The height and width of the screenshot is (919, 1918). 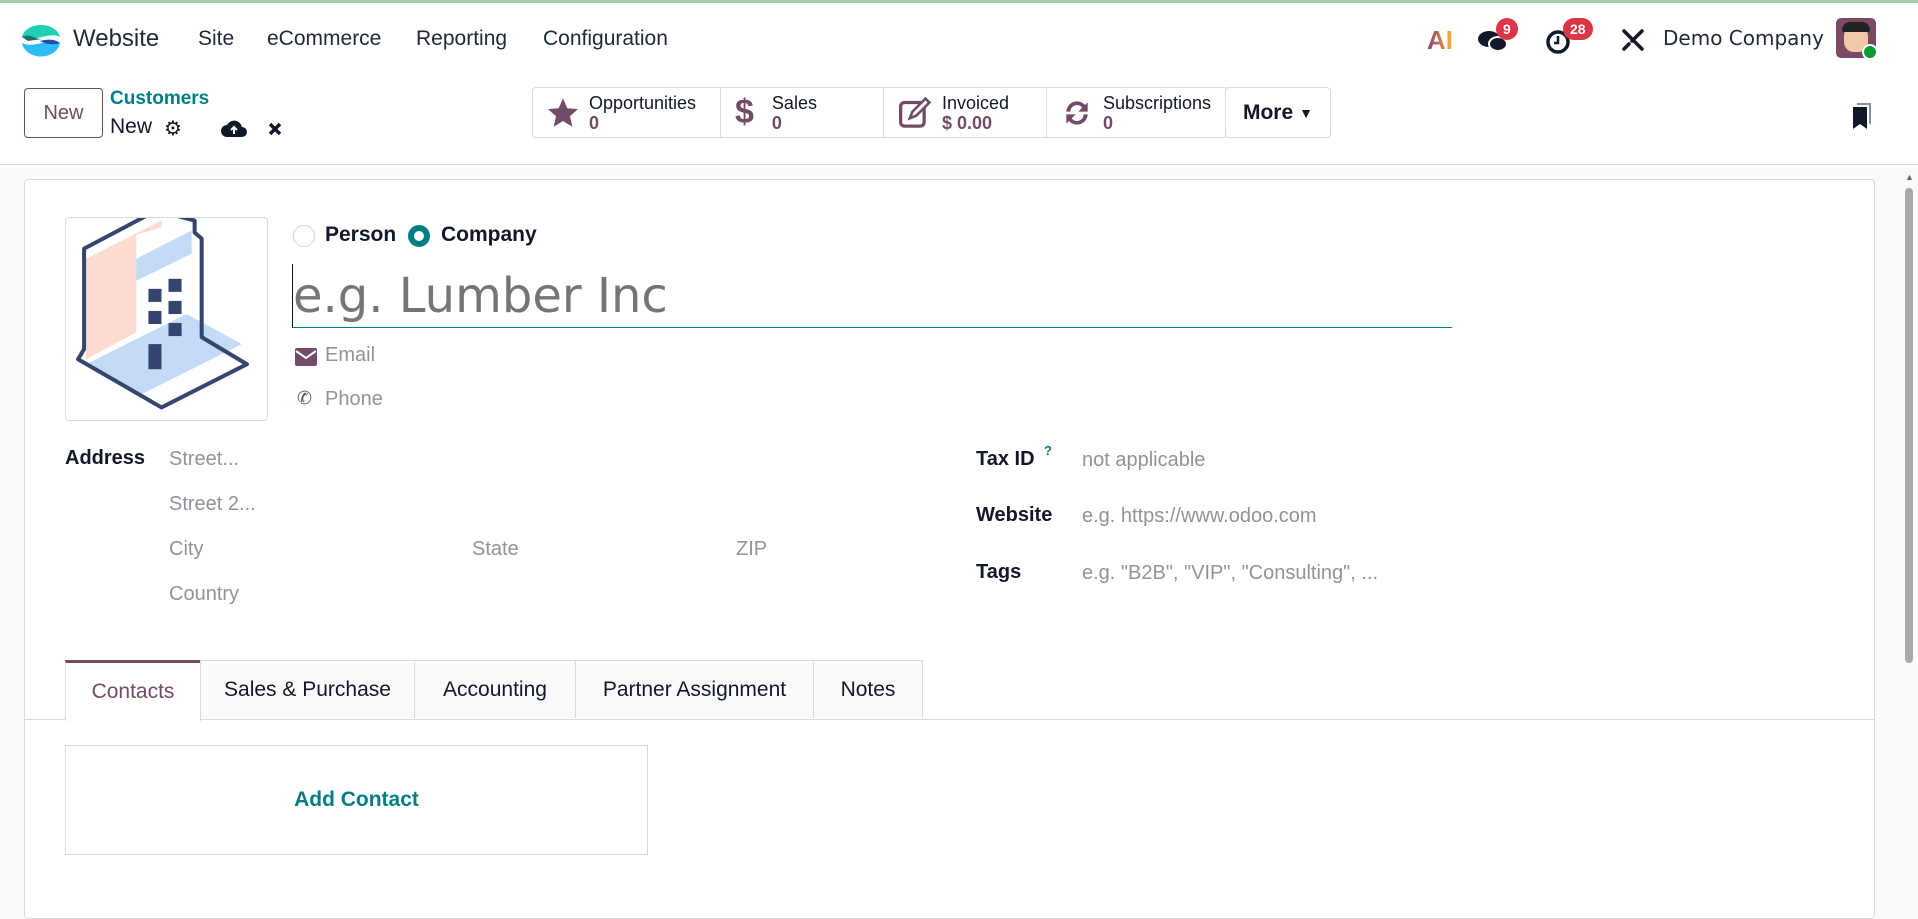 What do you see at coordinates (159, 99) in the screenshot?
I see `breadcrumb-customers: Customers` at bounding box center [159, 99].